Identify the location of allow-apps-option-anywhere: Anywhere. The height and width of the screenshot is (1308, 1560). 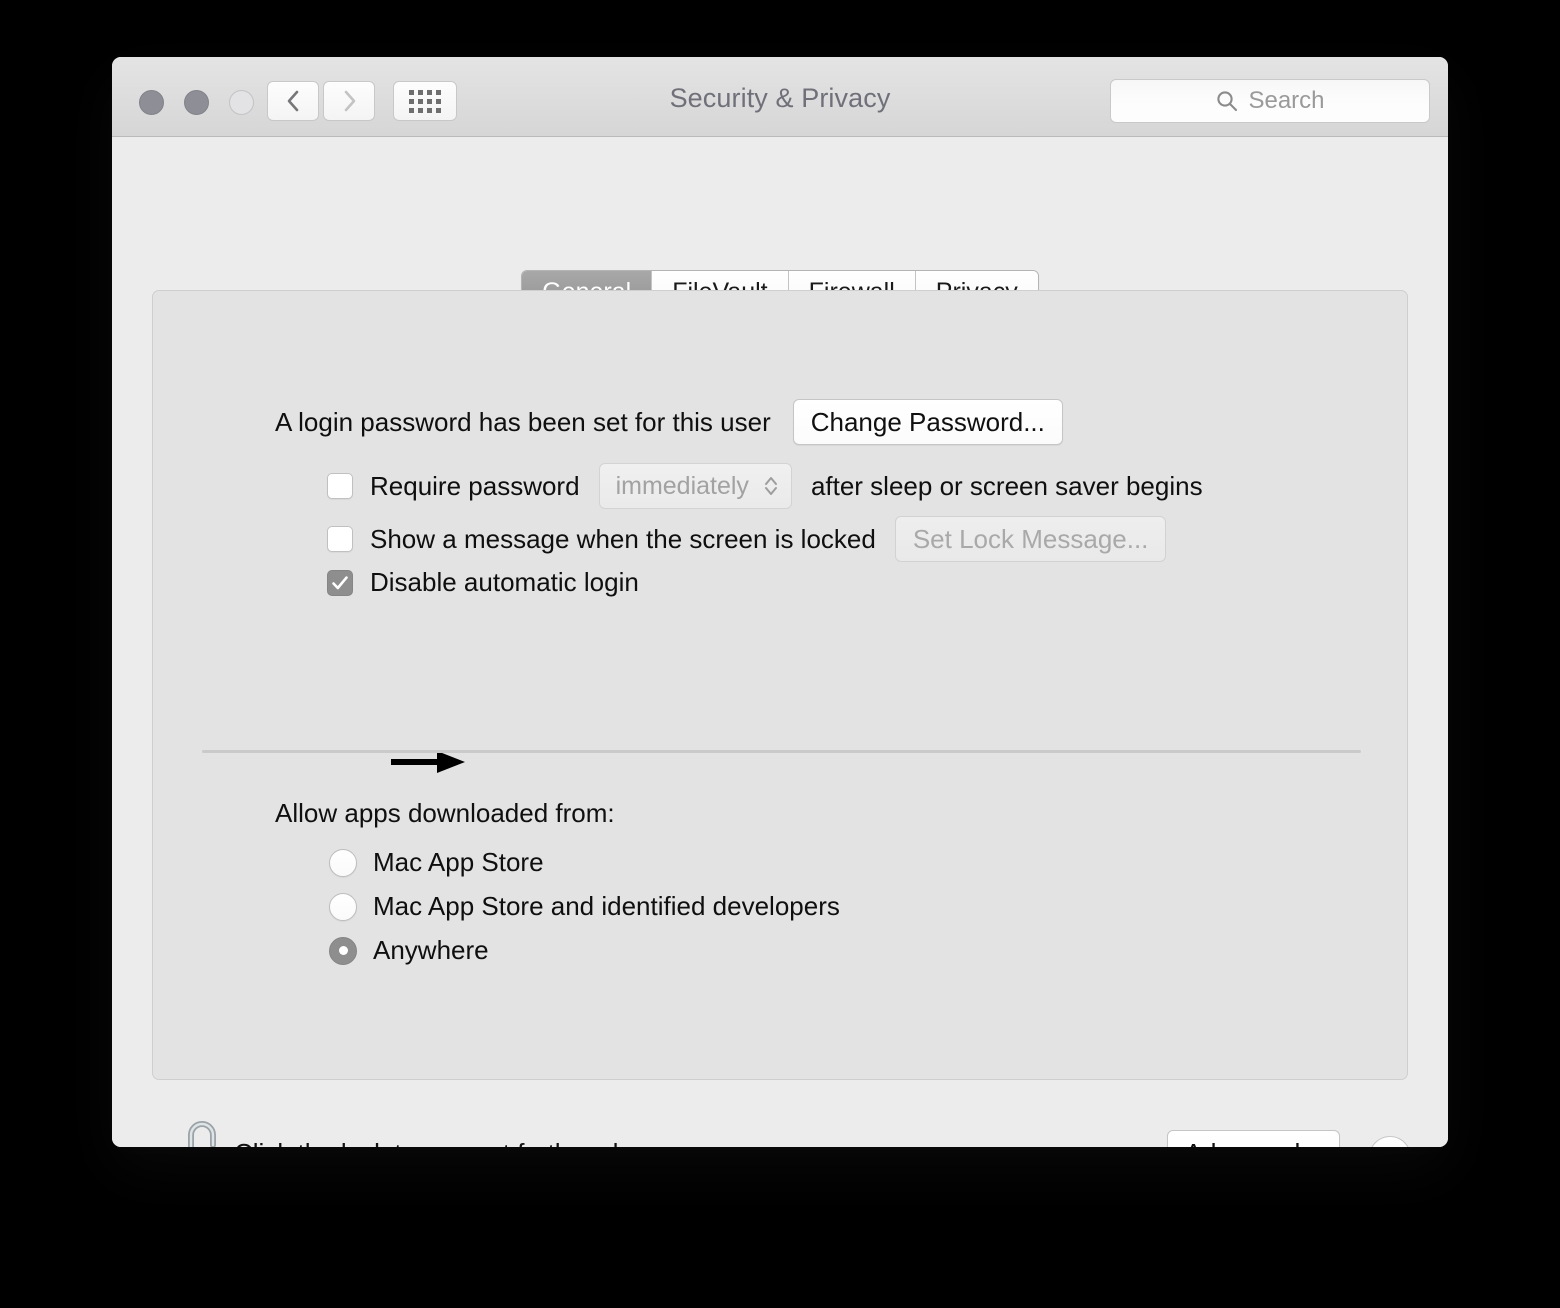
(409, 950).